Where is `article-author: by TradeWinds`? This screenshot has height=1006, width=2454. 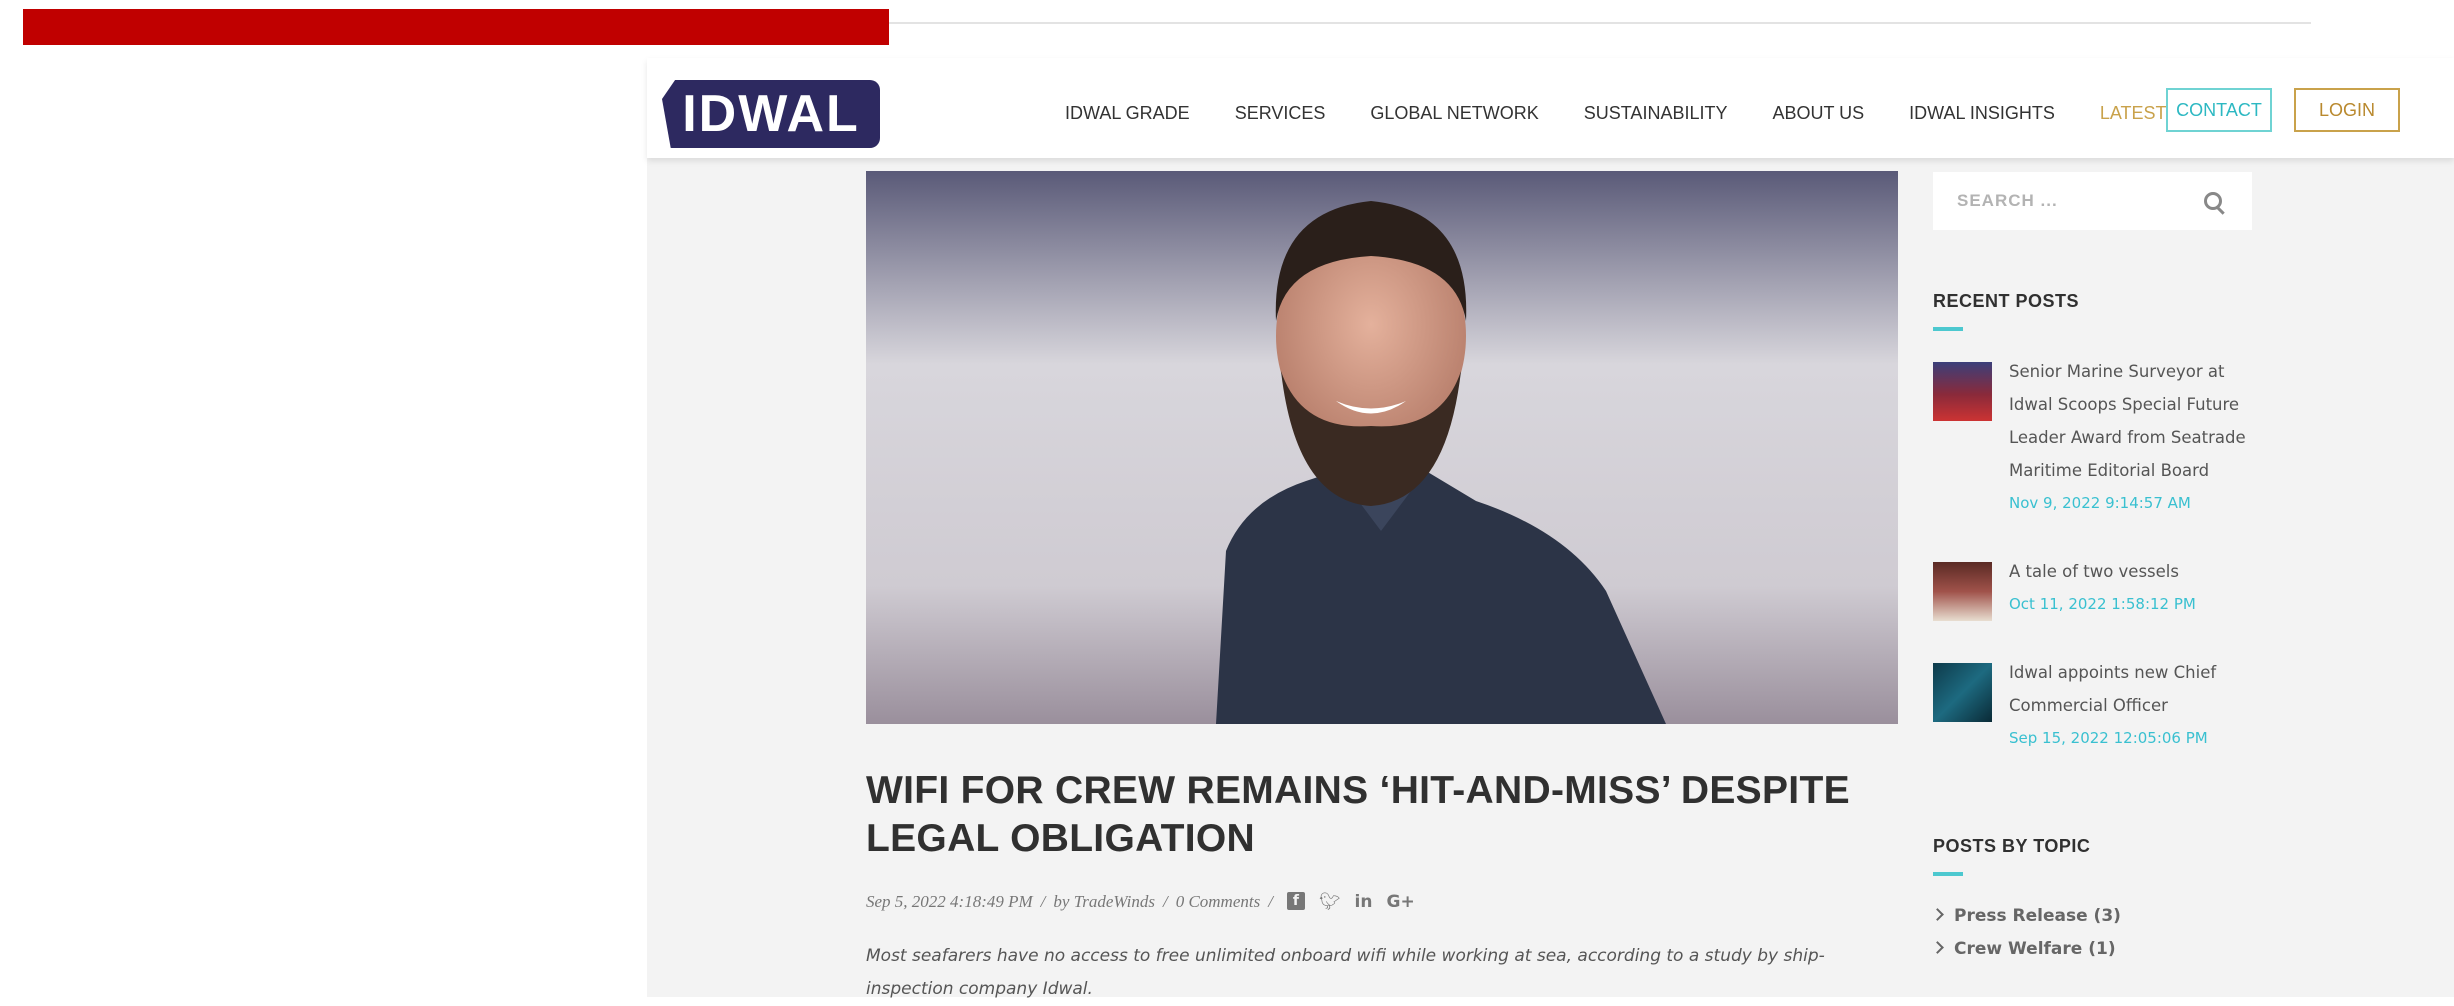
article-author: by TradeWinds is located at coordinates (1104, 902).